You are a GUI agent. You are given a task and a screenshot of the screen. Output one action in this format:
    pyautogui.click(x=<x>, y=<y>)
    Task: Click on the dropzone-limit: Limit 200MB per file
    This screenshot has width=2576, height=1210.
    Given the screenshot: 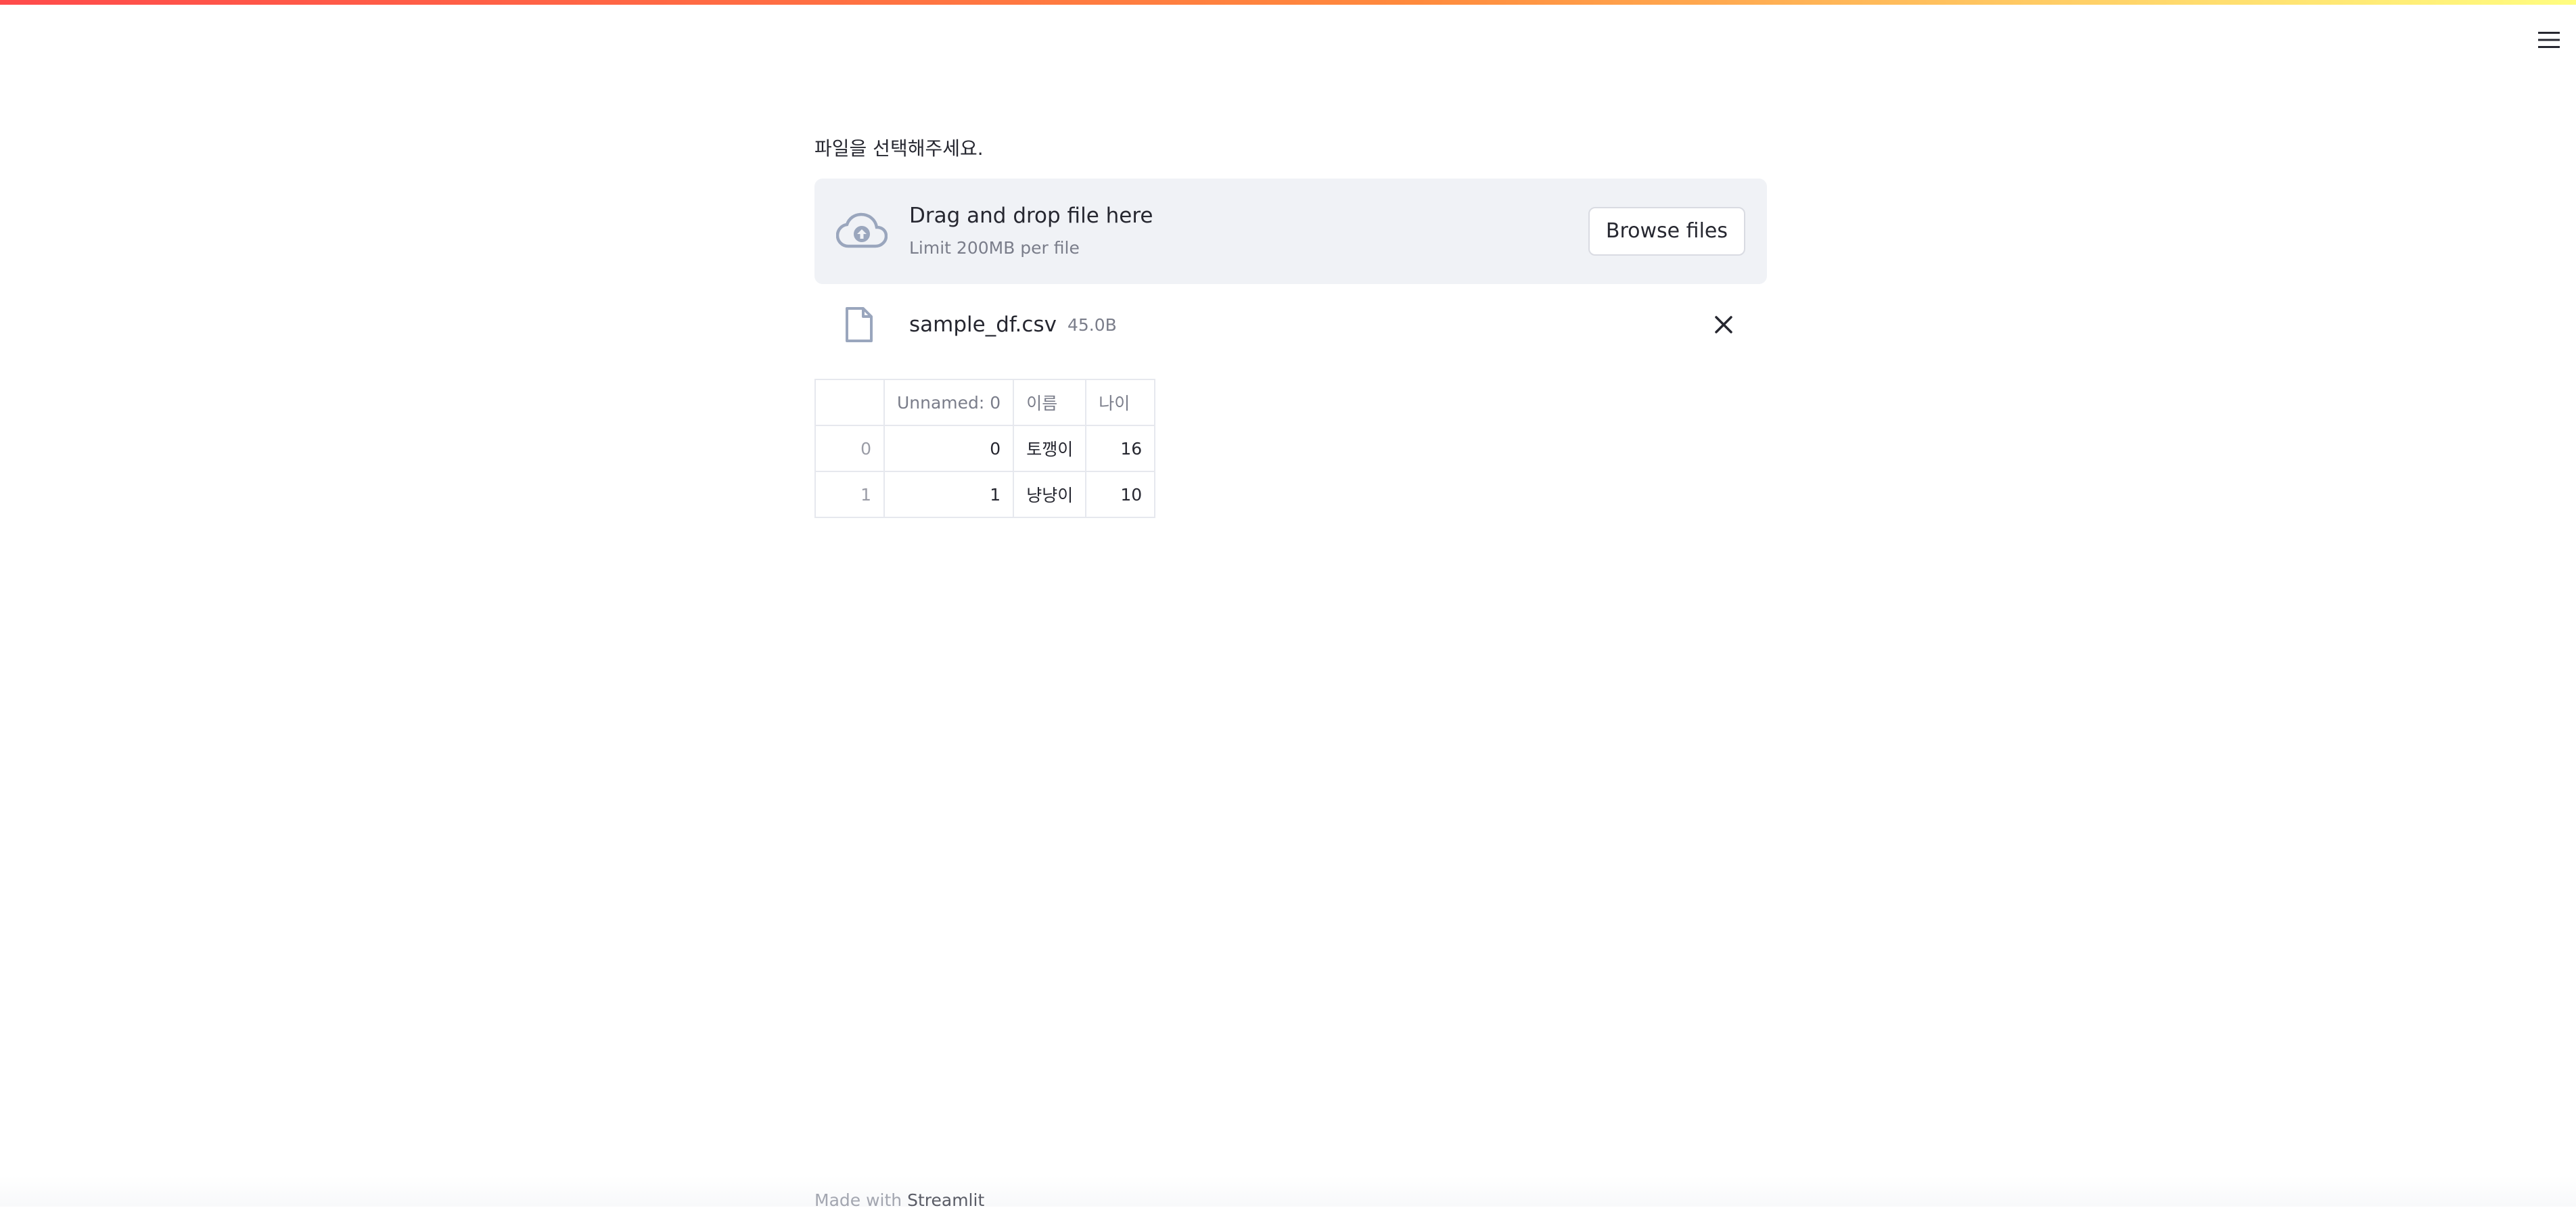 What is the action you would take?
    pyautogui.click(x=994, y=248)
    